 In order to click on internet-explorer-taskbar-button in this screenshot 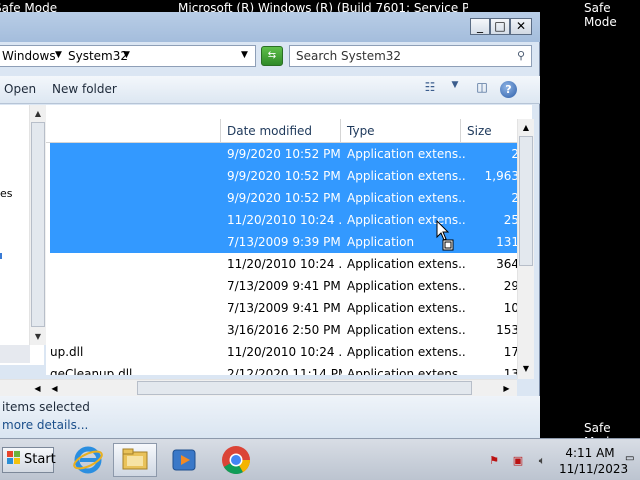, I will do `click(88, 460)`.